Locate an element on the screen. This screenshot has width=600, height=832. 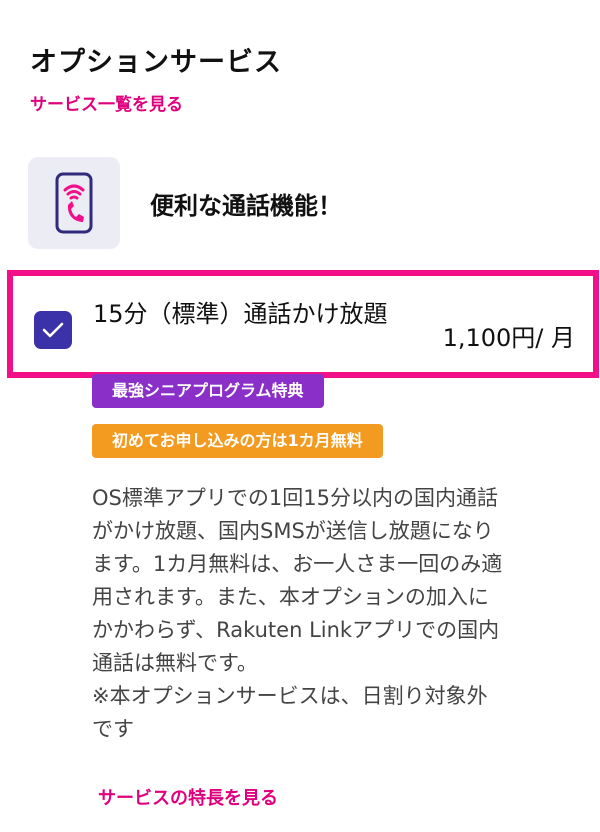
description-line: 用されます。また、本オプションの加入に is located at coordinates (290, 597).